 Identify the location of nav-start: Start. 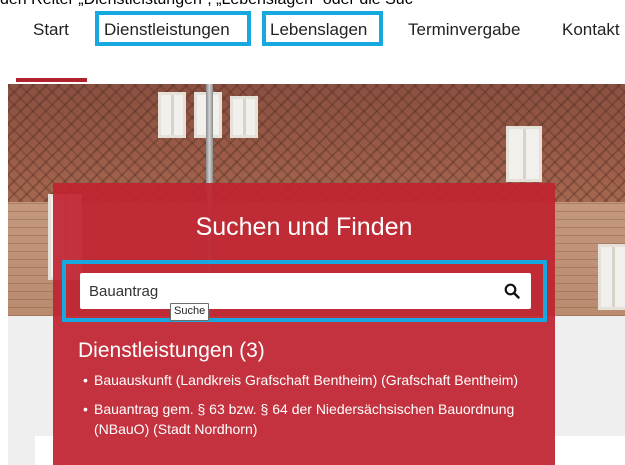
(51, 30).